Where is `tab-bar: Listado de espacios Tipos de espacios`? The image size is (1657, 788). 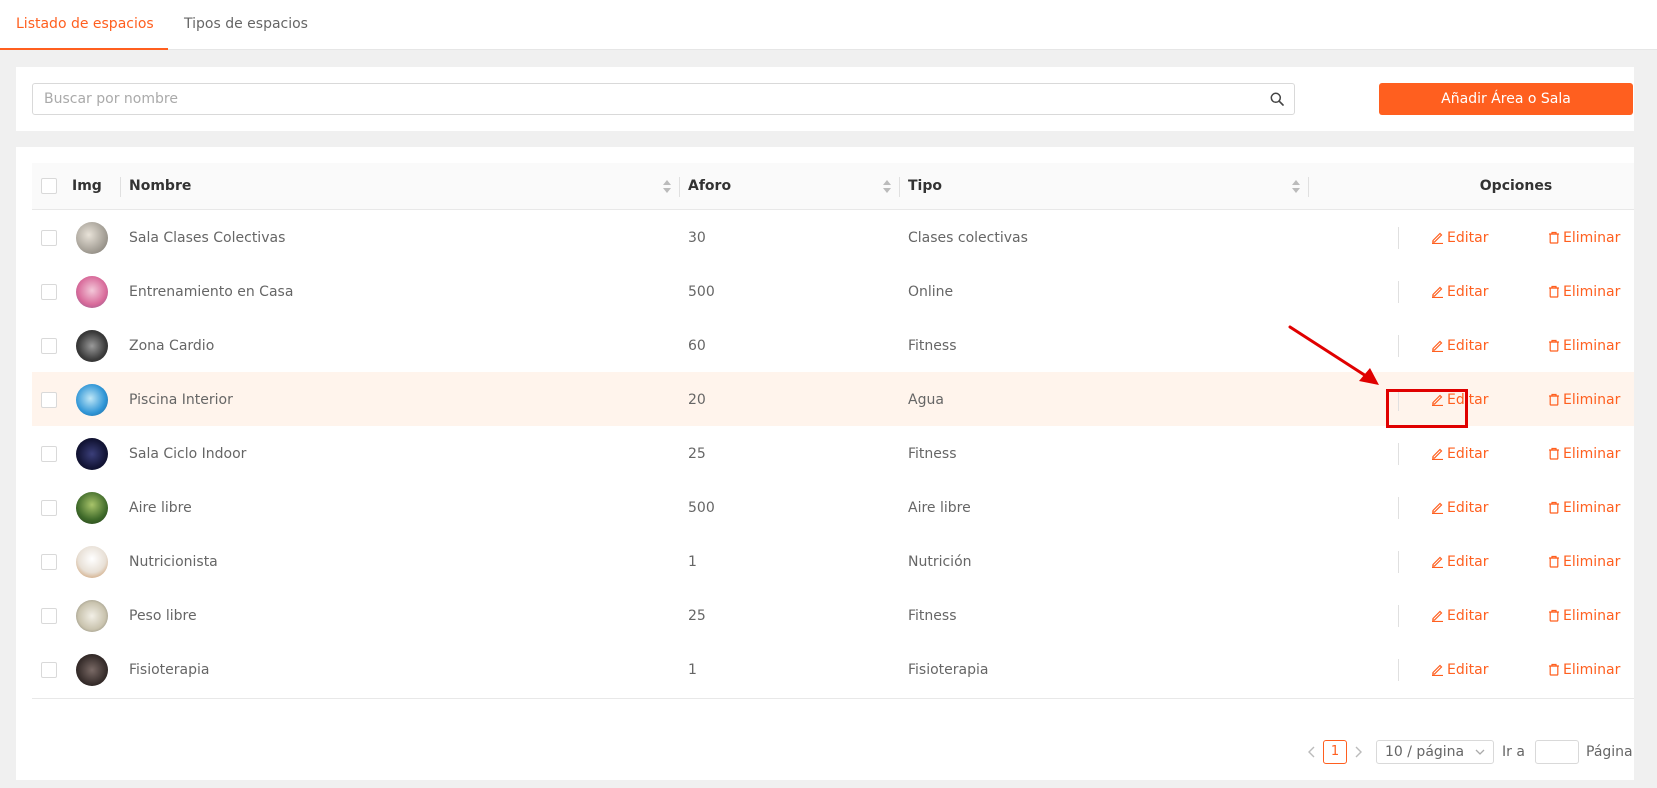
tab-bar: Listado de espacios Tipos de espacios is located at coordinates (828, 25).